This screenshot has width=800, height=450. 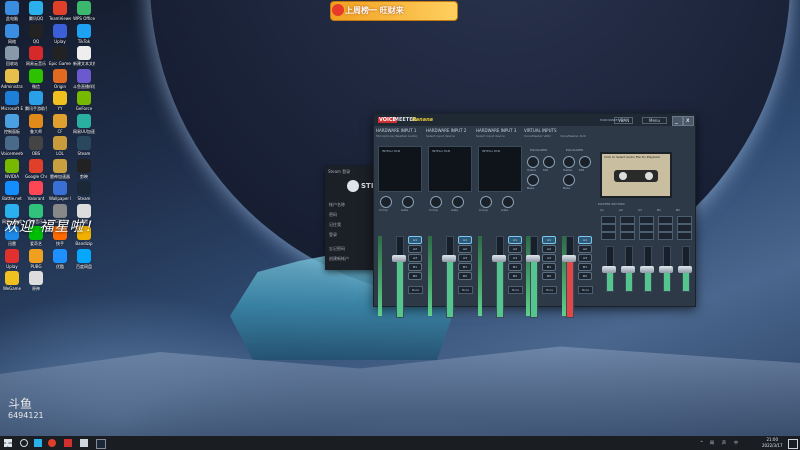 I want to click on desktop-icon: 原神, so click(x=36, y=285).